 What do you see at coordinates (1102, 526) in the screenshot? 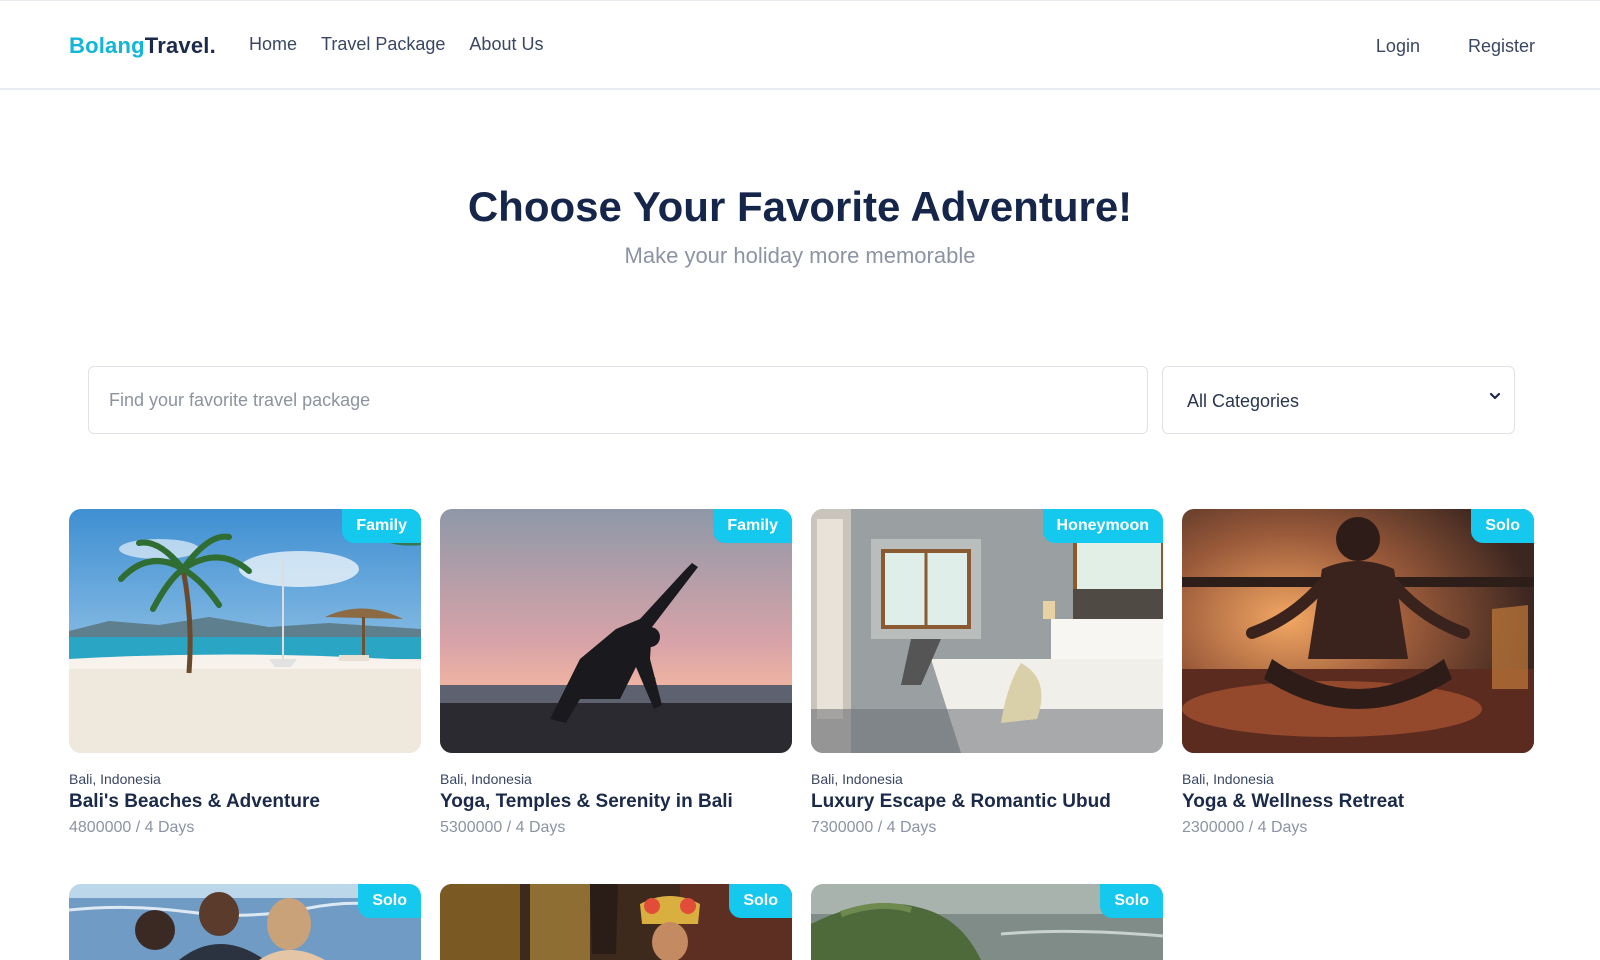
I see `category-badge: Honeymoon` at bounding box center [1102, 526].